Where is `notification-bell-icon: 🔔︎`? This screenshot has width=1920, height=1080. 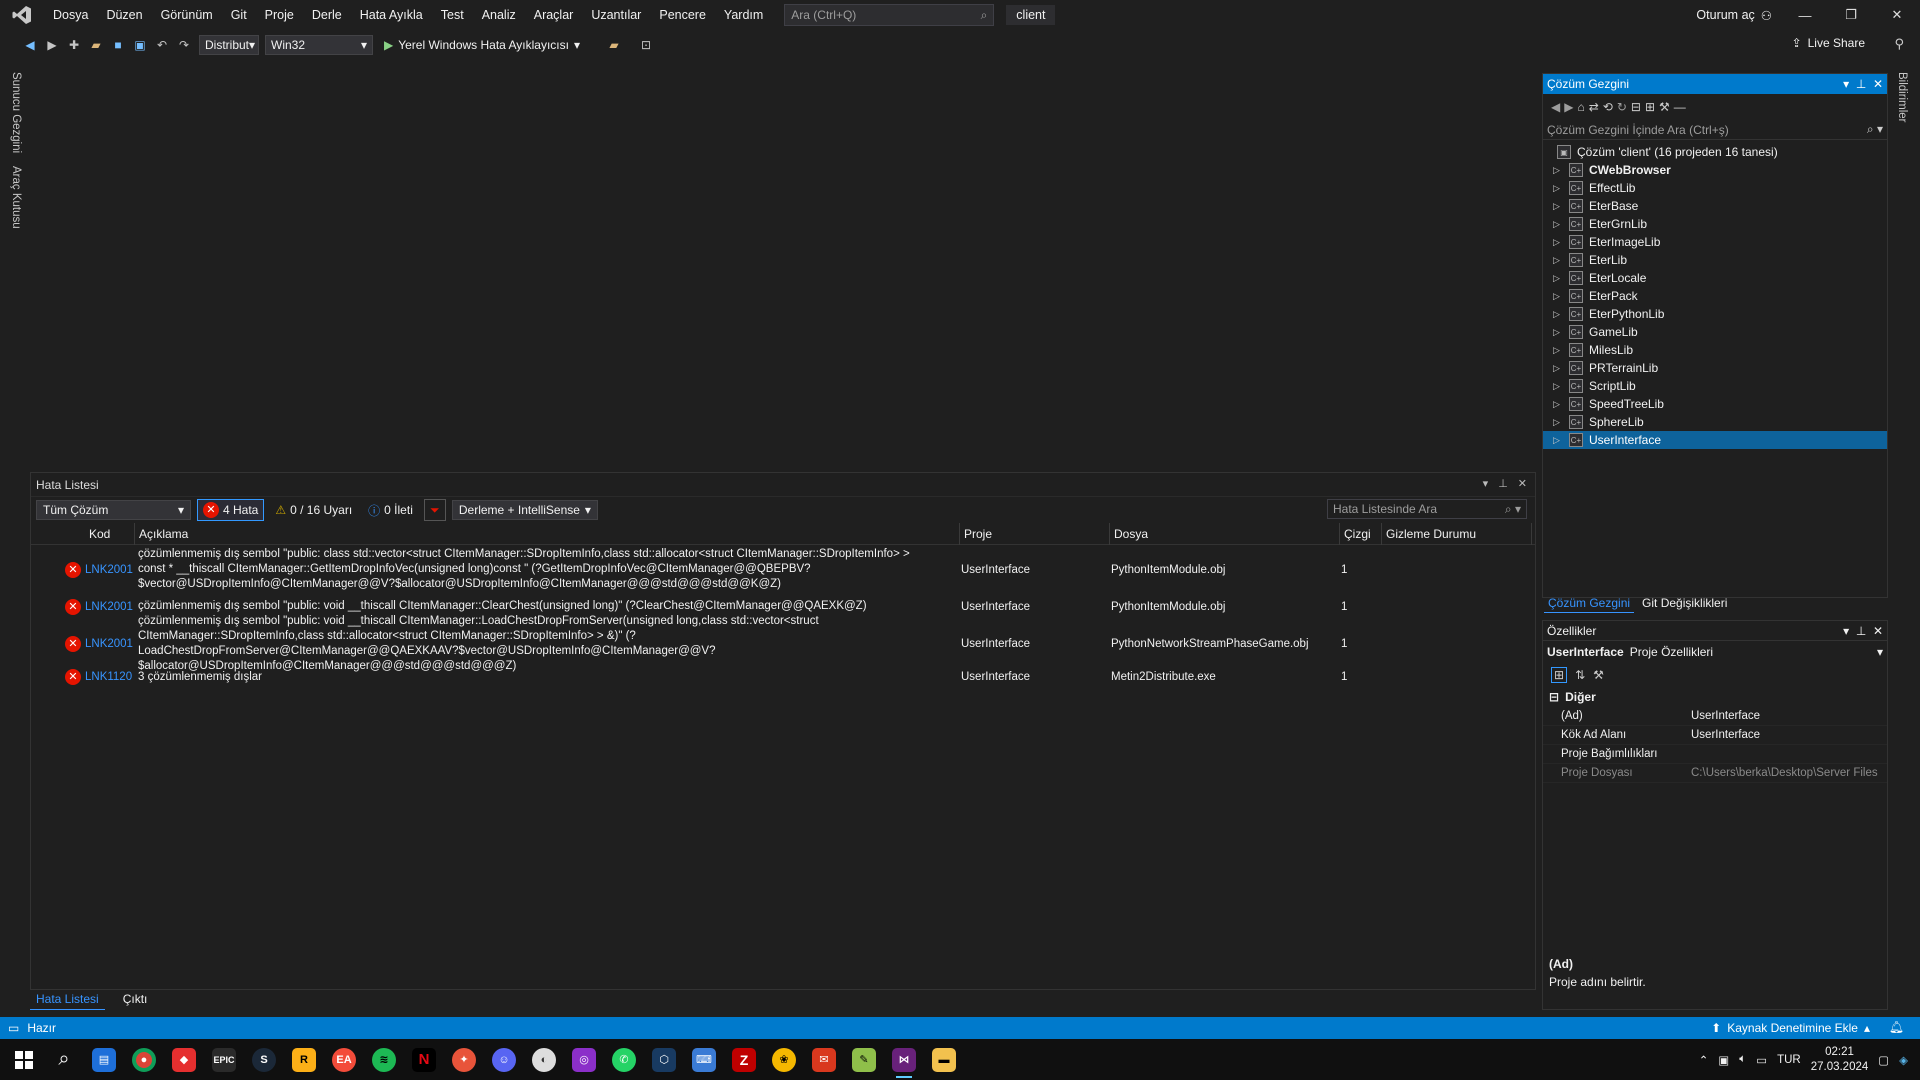 notification-bell-icon: 🔔︎ is located at coordinates (1896, 1027).